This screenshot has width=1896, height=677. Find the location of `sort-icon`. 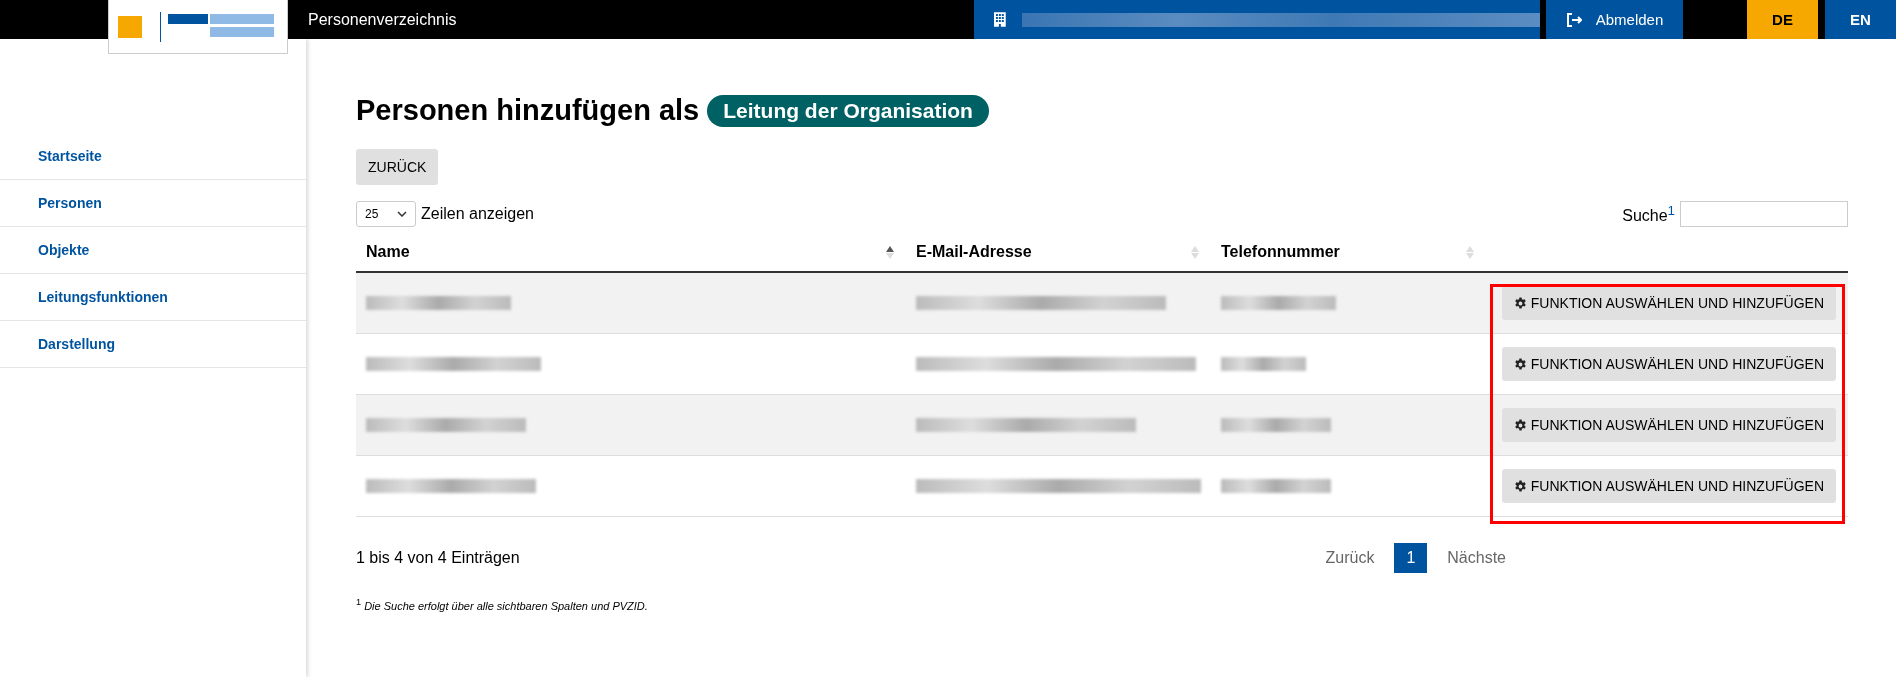

sort-icon is located at coordinates (890, 252).